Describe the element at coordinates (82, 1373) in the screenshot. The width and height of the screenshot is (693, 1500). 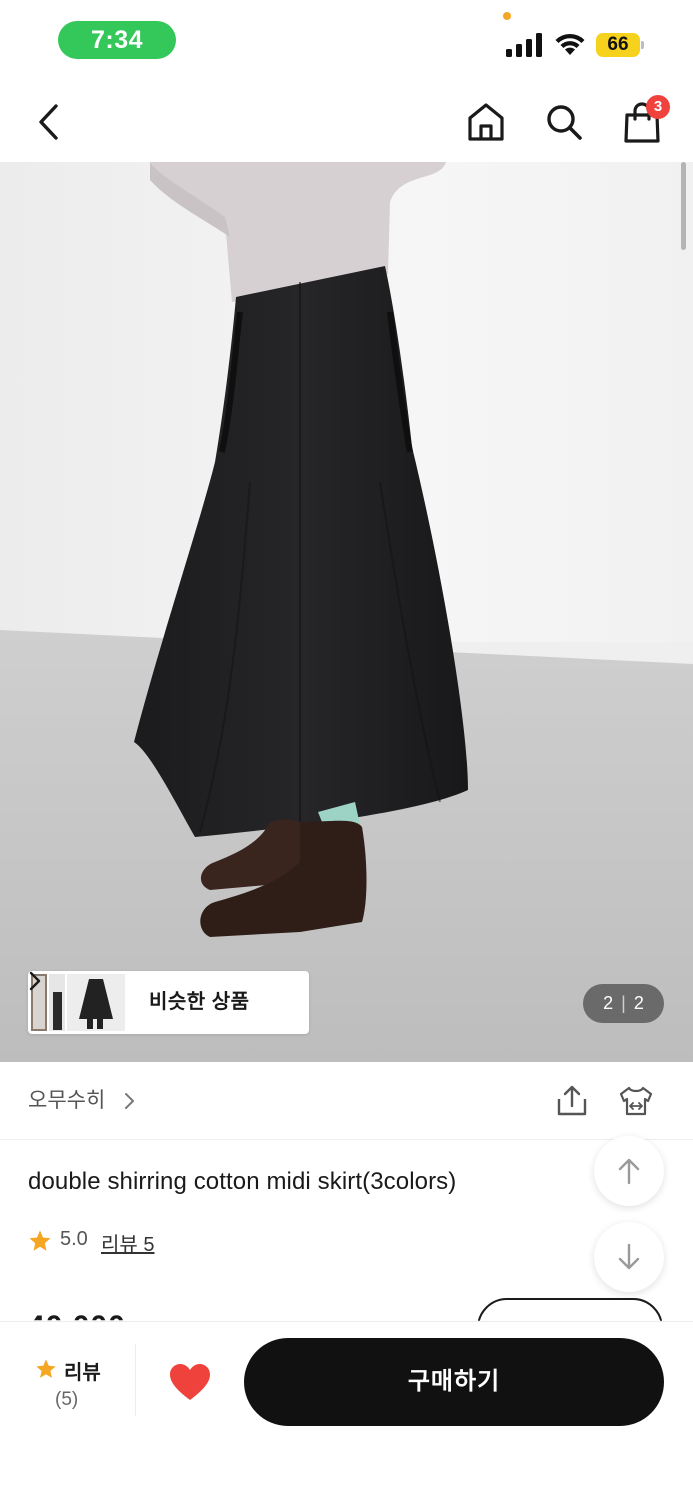
I see `review-tab-label: 리뷰` at that location.